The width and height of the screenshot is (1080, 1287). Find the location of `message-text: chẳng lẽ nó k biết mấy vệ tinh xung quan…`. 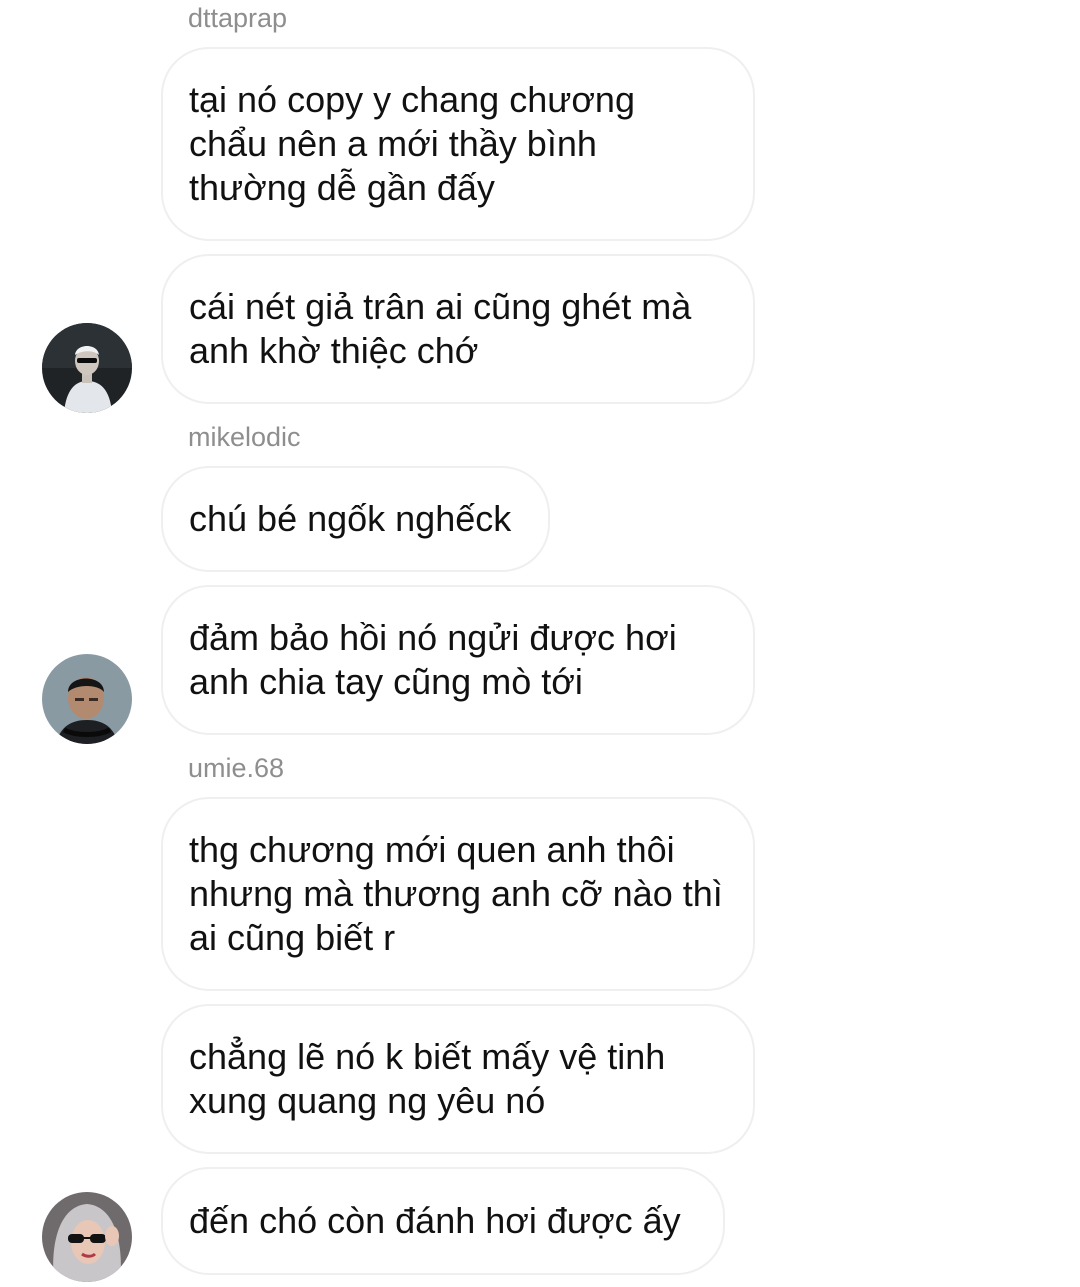

message-text: chẳng lẽ nó k biết mấy vệ tinh xung quan… is located at coordinates (427, 1078).